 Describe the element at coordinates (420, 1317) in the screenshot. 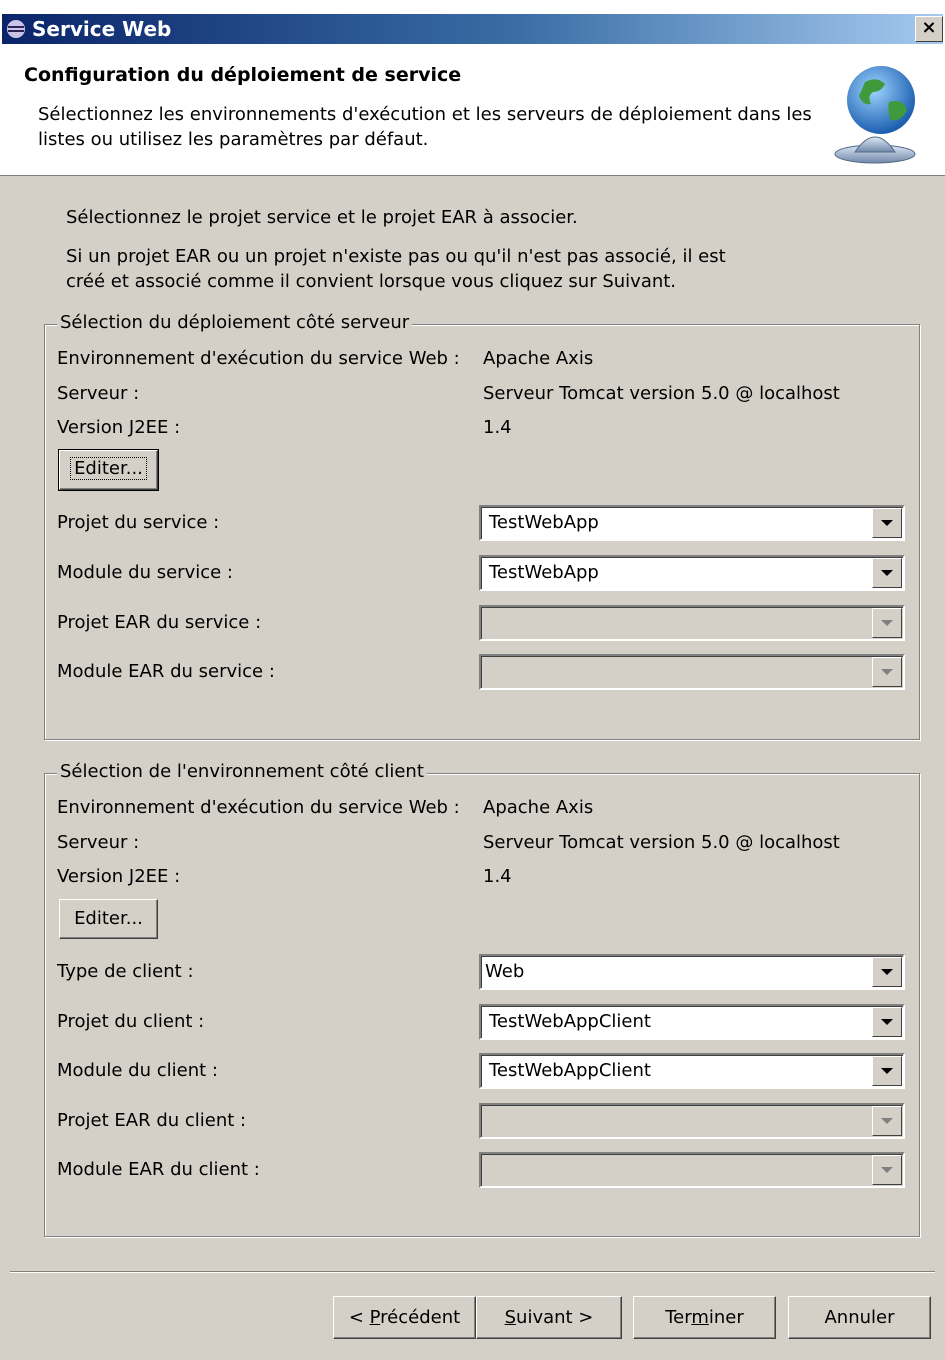

I see `back-label-post: récédent` at that location.